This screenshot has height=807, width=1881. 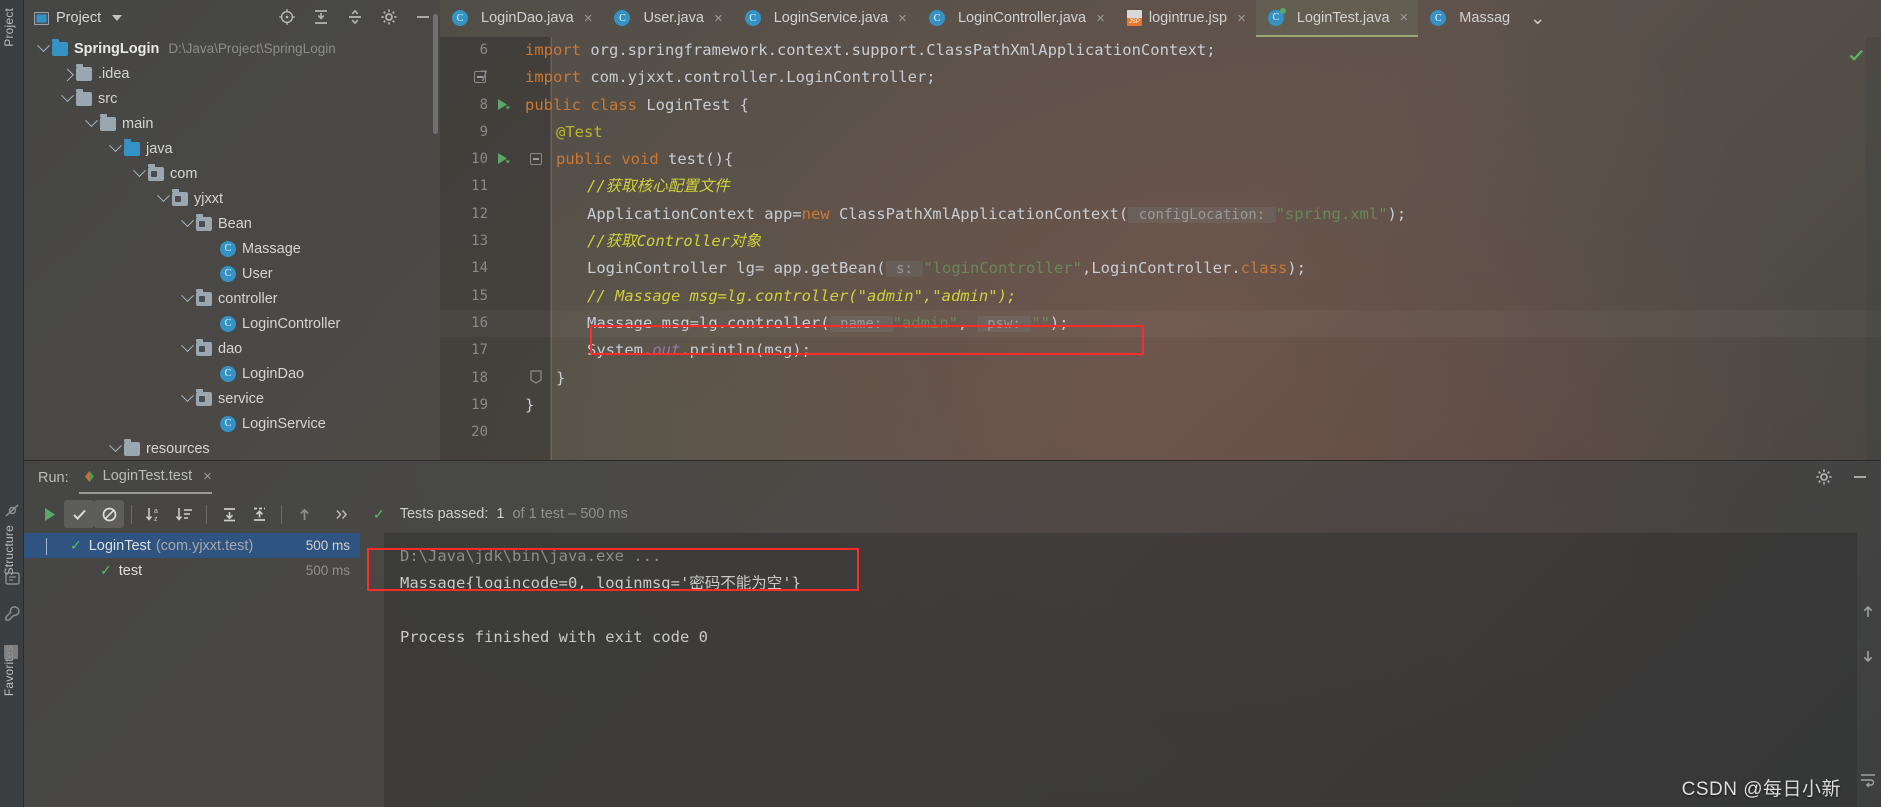 I want to click on tree-node: src, so click(x=232, y=98).